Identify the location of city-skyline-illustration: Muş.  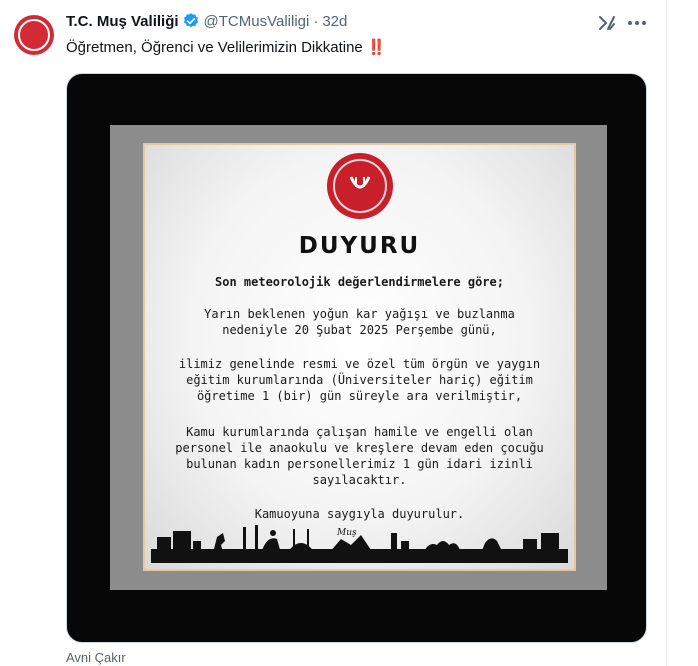
(359, 544).